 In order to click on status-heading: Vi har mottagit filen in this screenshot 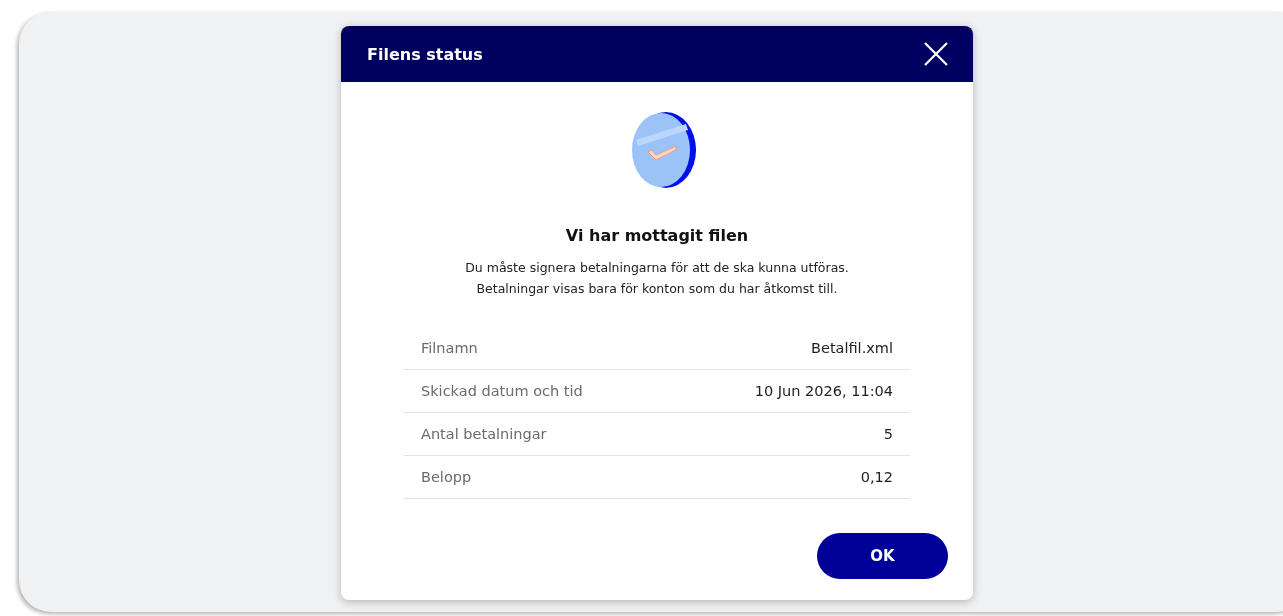, I will do `click(657, 235)`.